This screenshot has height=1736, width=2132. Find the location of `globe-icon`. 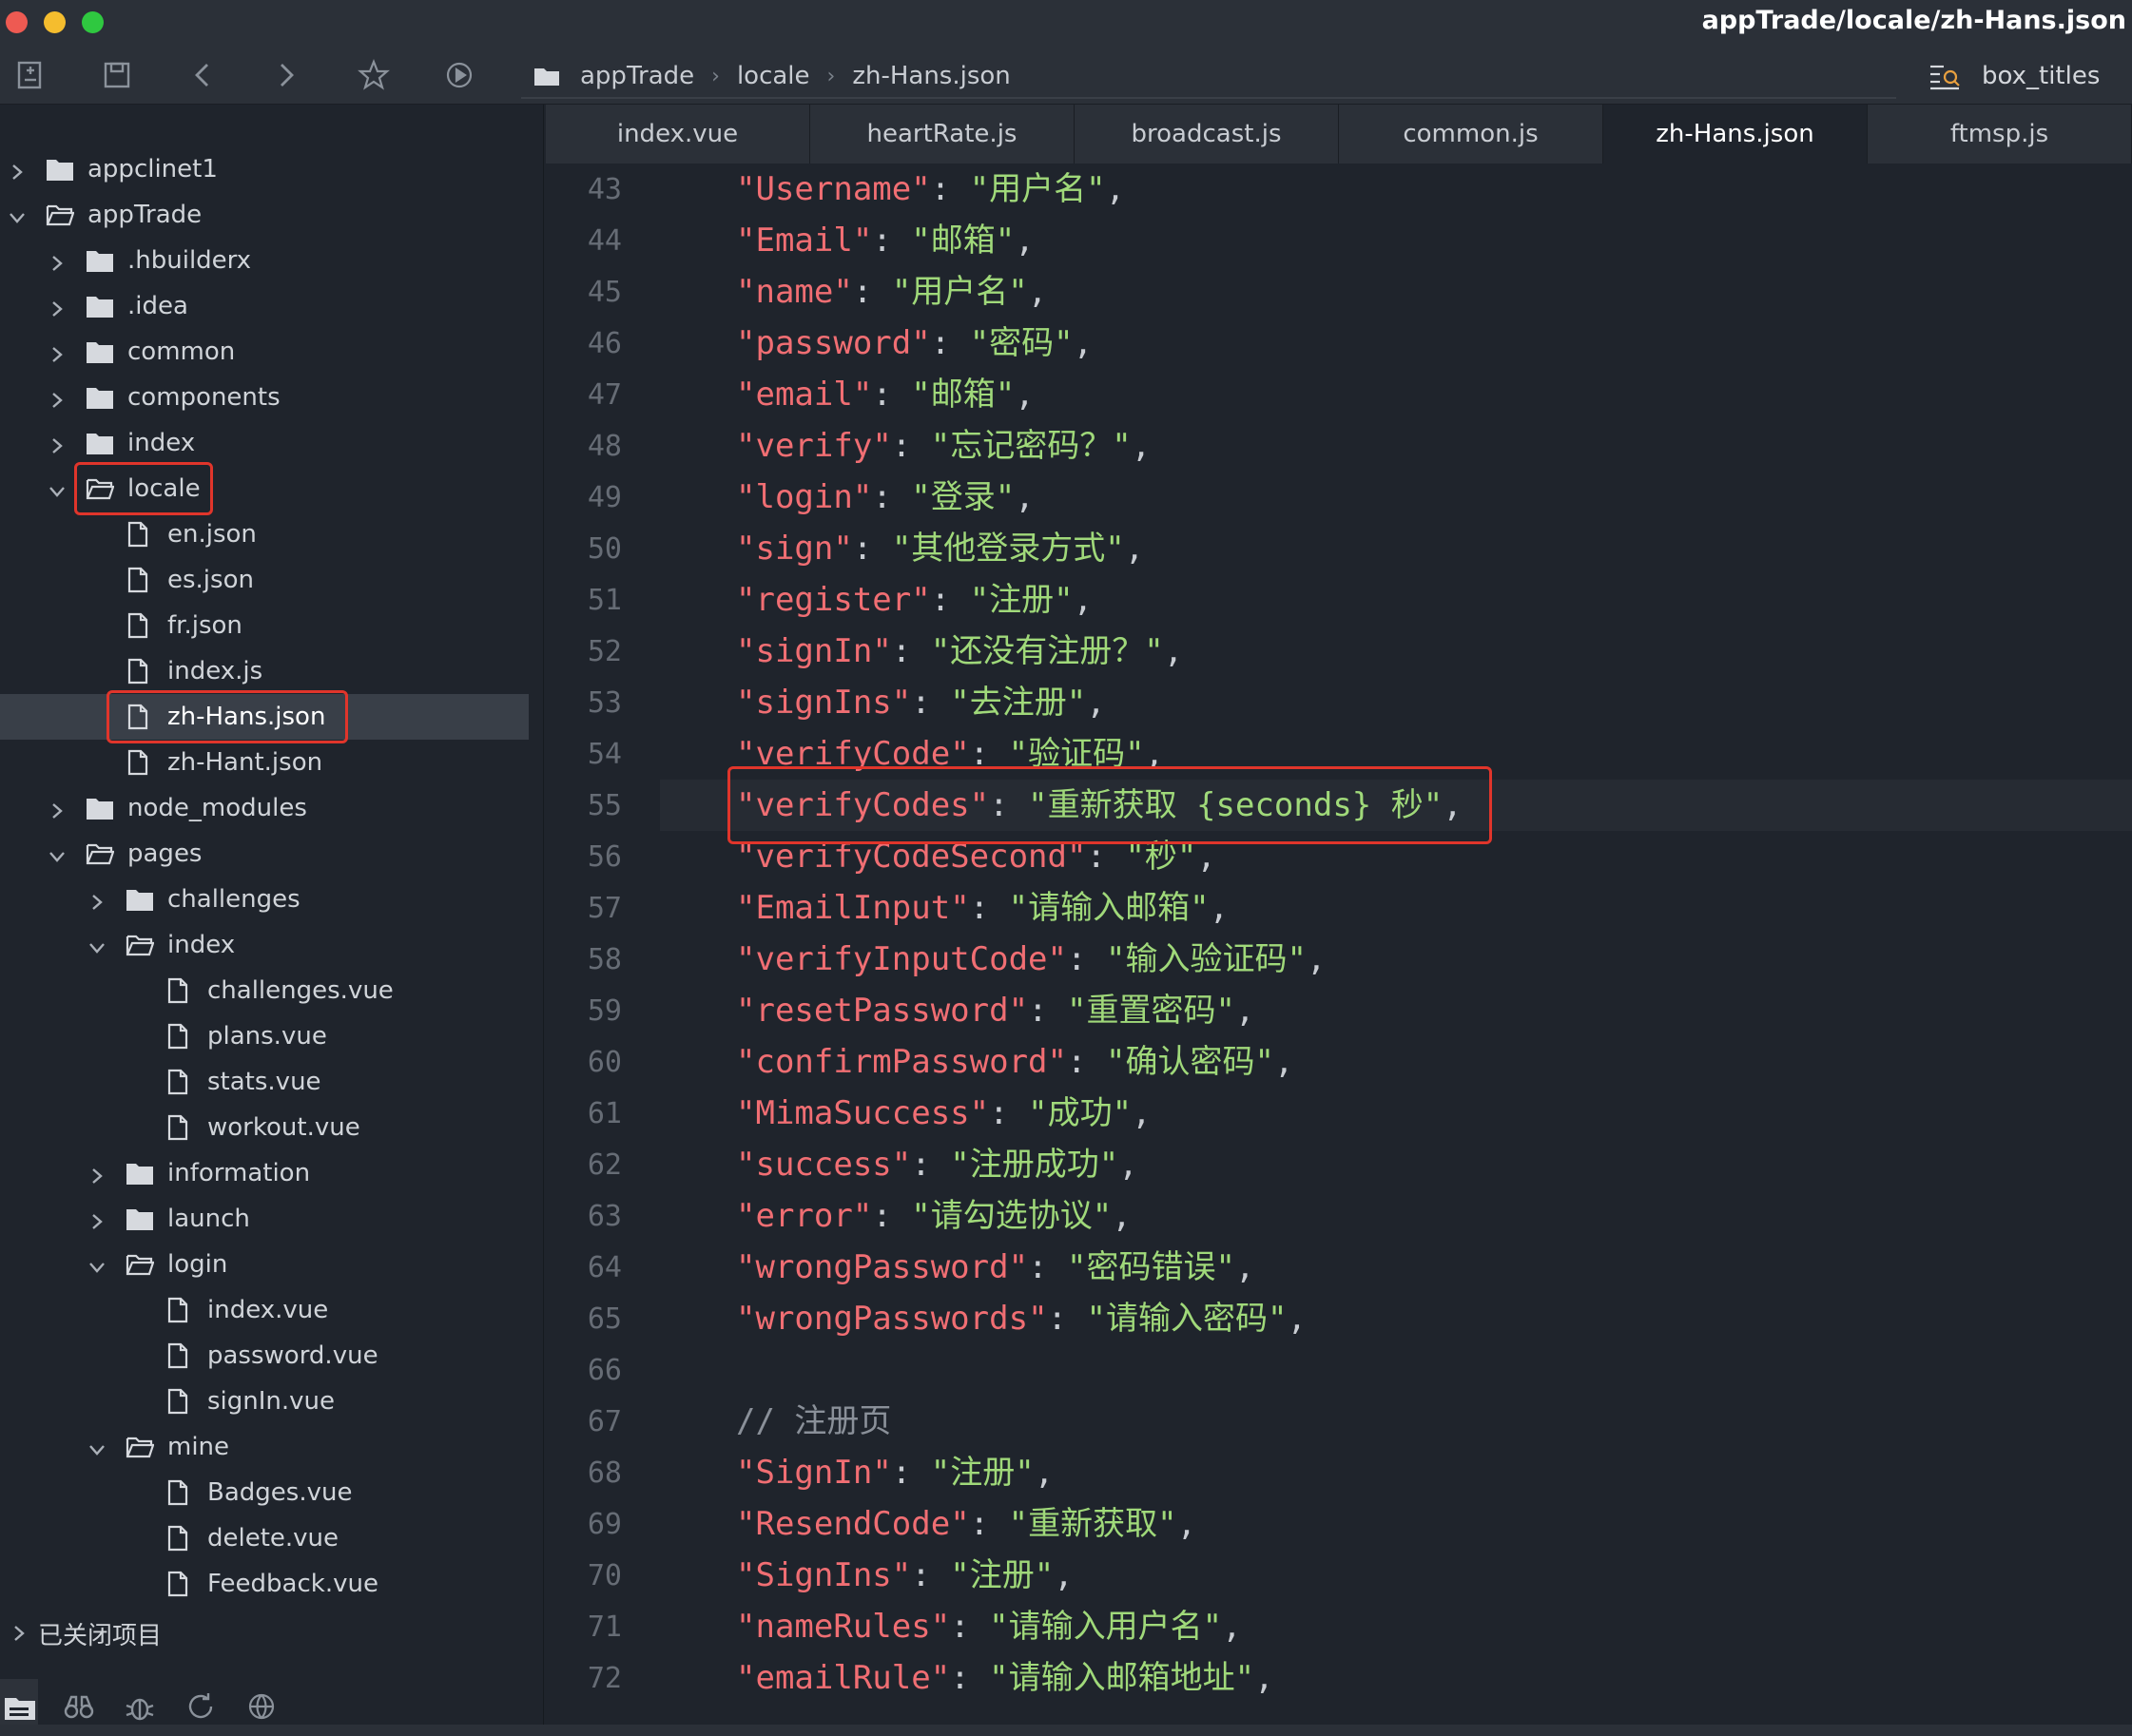

globe-icon is located at coordinates (261, 1707).